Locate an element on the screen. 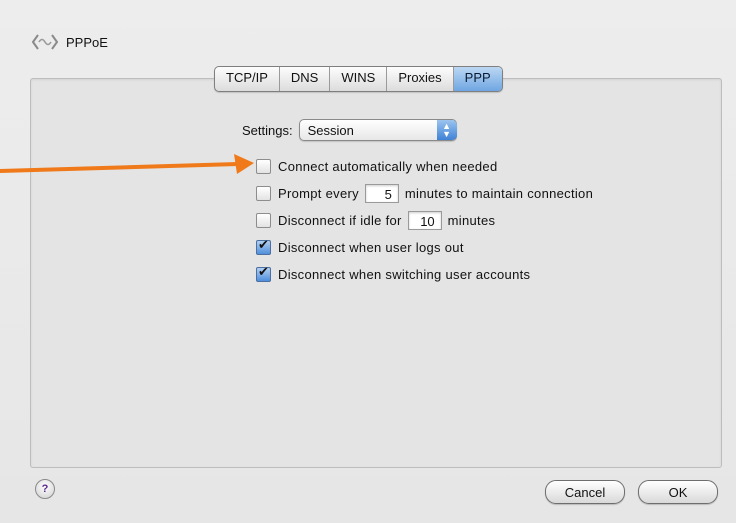 This screenshot has height=523, width=736. tab-bar: TCP/IP DNS WINS Proxies PPP is located at coordinates (358, 79).